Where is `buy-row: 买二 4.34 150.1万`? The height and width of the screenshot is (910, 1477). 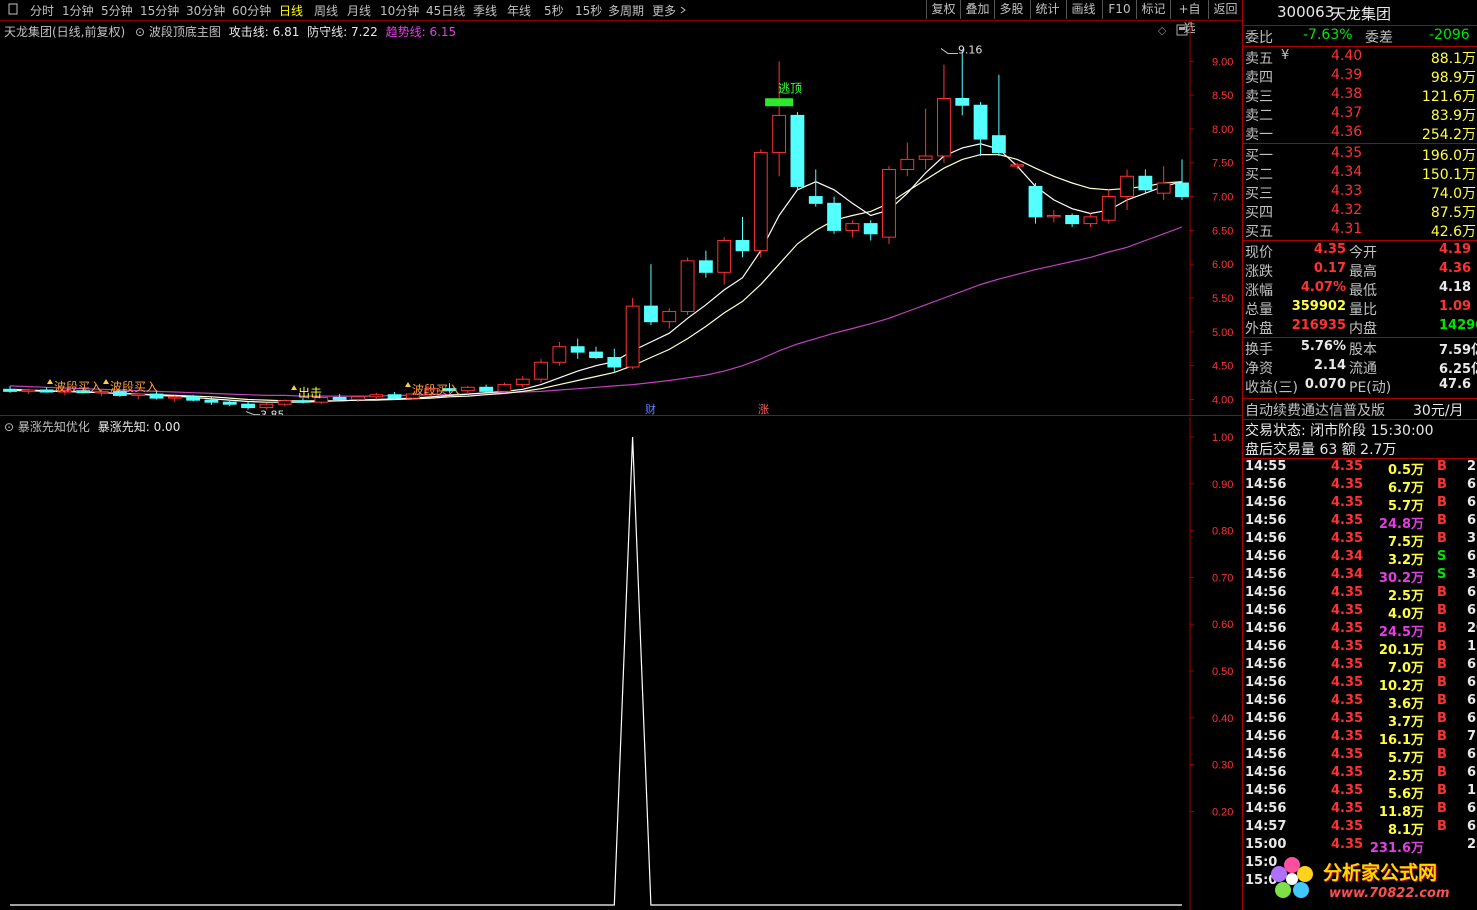 buy-row: 买二 4.34 150.1万 is located at coordinates (1360, 173).